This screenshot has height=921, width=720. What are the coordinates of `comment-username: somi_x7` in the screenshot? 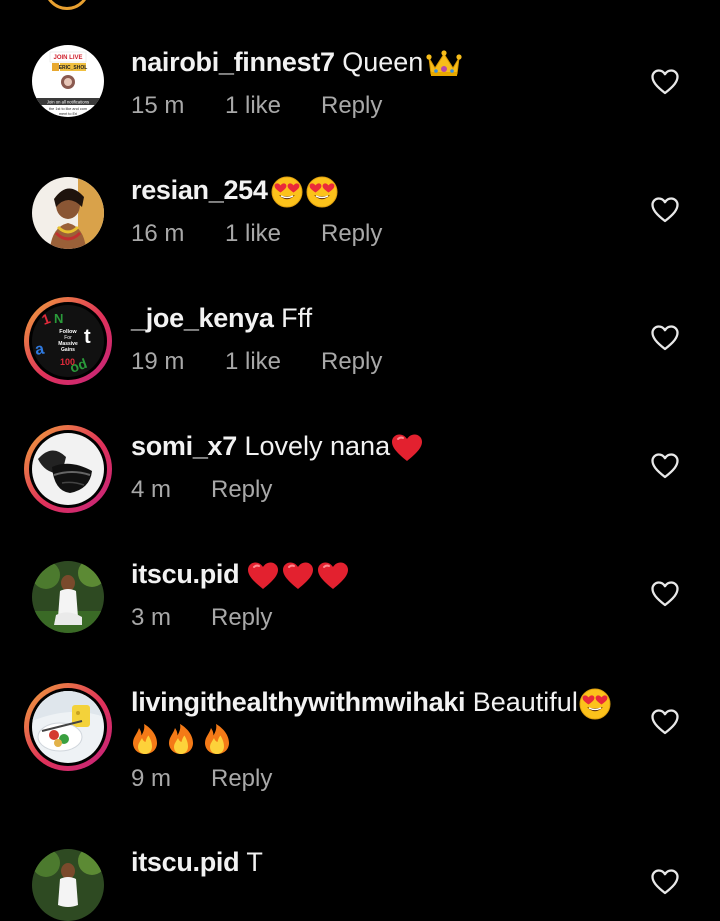 It's located at (184, 446).